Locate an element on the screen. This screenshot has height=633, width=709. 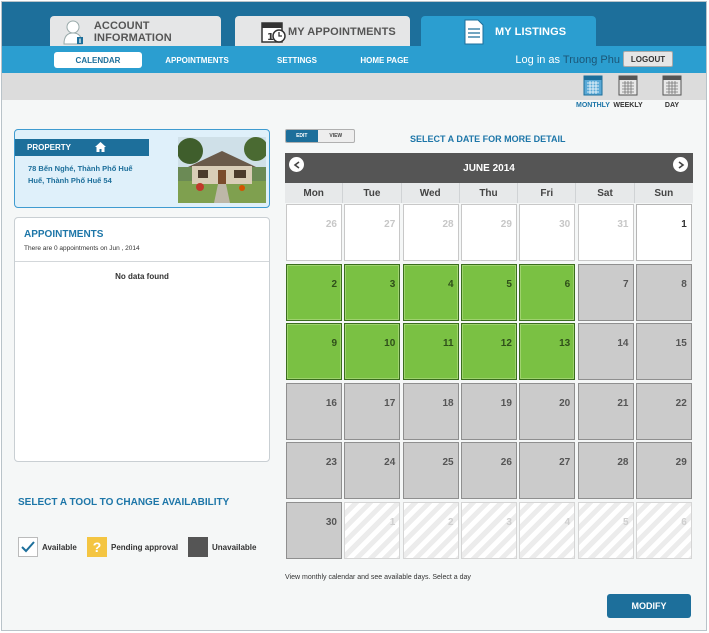
calendar-day-cell: 12 is located at coordinates (488, 351).